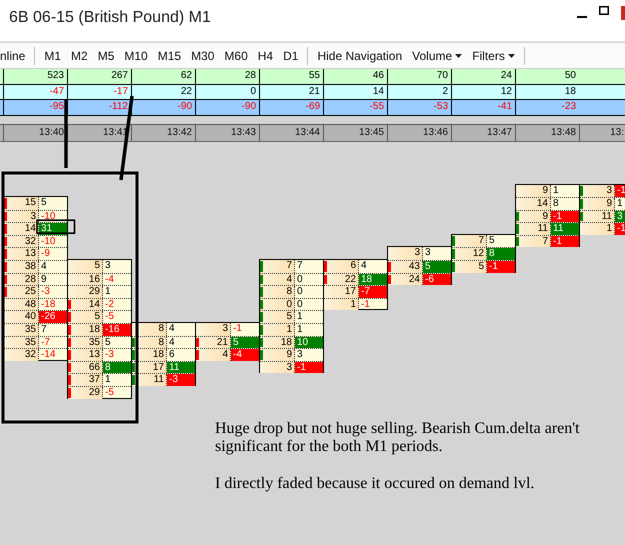 The height and width of the screenshot is (545, 625). What do you see at coordinates (169, 55) in the screenshot?
I see `timeframe-button: M15` at bounding box center [169, 55].